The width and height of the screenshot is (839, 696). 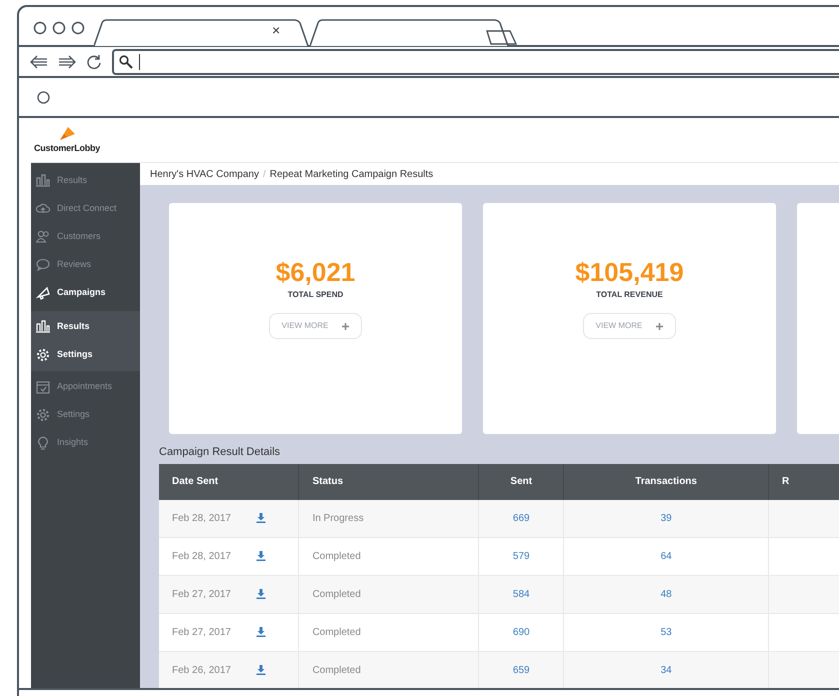 What do you see at coordinates (43, 293) in the screenshot?
I see `megaphone-icon` at bounding box center [43, 293].